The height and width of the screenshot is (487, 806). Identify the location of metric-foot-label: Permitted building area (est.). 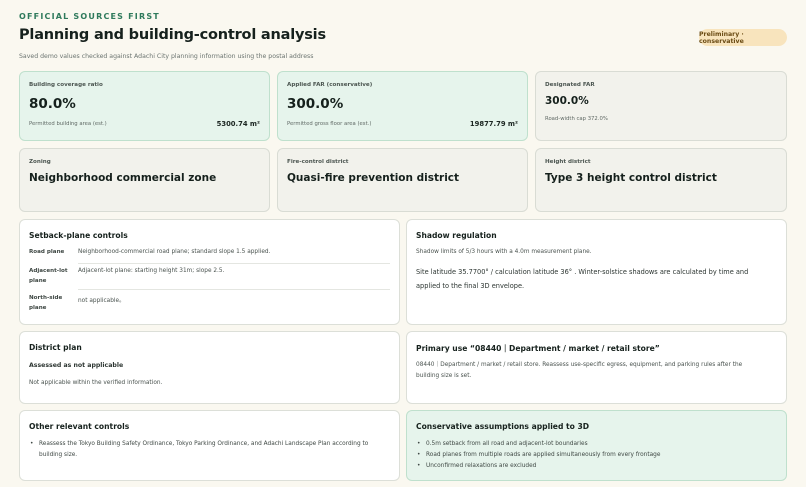
(68, 124).